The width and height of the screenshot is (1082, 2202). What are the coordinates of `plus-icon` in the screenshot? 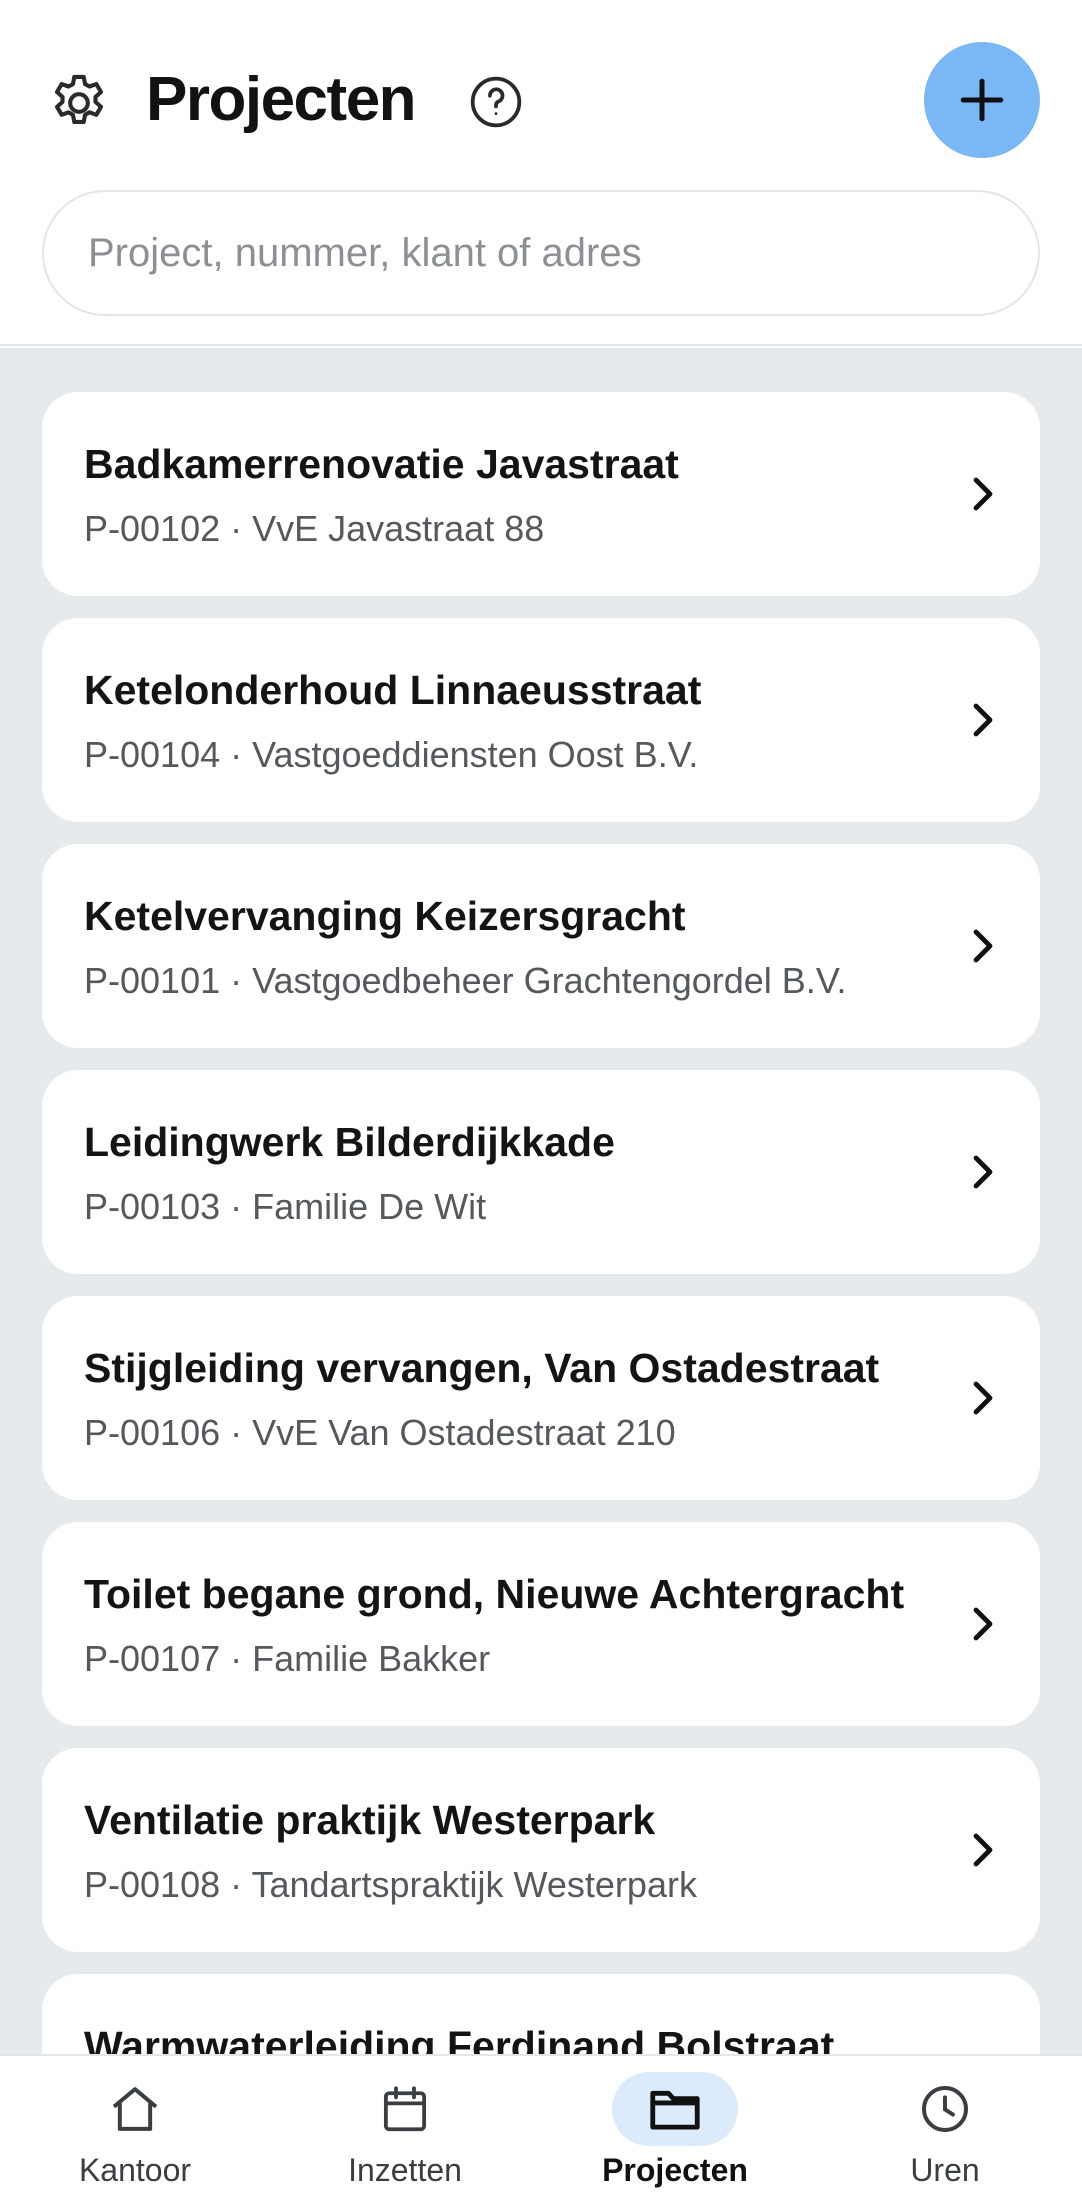 It's located at (982, 100).